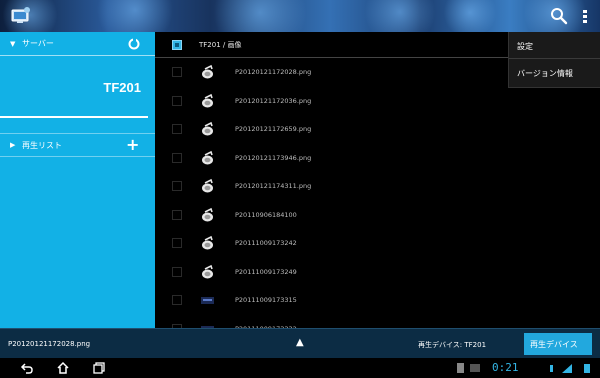  Describe the element at coordinates (77, 44) in the screenshot. I see `server-section-header: ▼ サーバー` at that location.